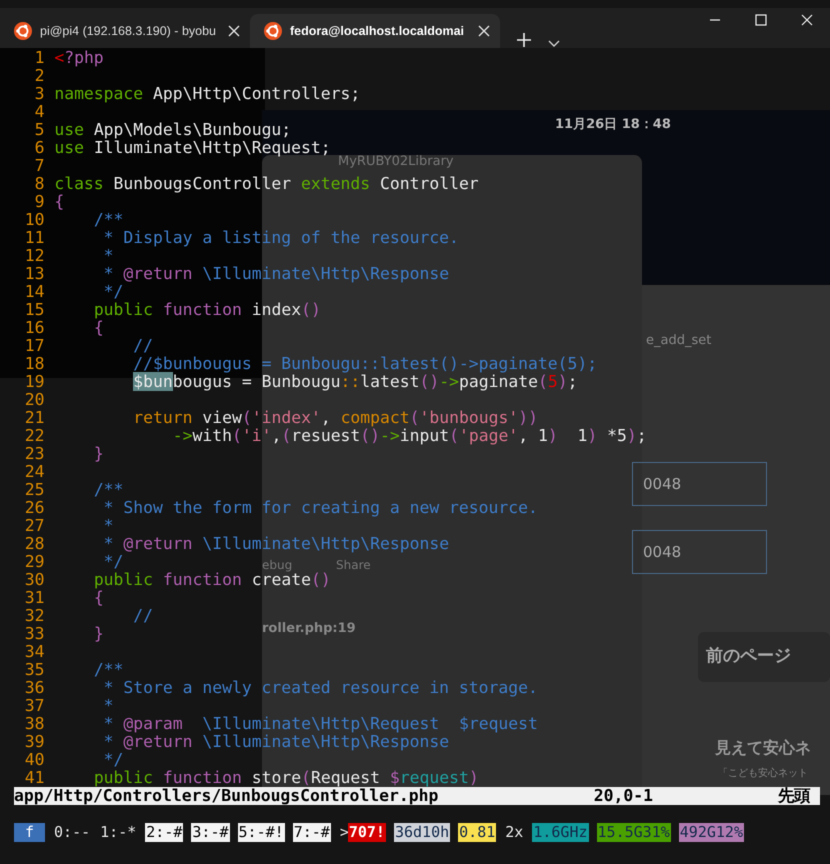 The height and width of the screenshot is (864, 830). What do you see at coordinates (39, 58) in the screenshot?
I see `line-number: 1` at bounding box center [39, 58].